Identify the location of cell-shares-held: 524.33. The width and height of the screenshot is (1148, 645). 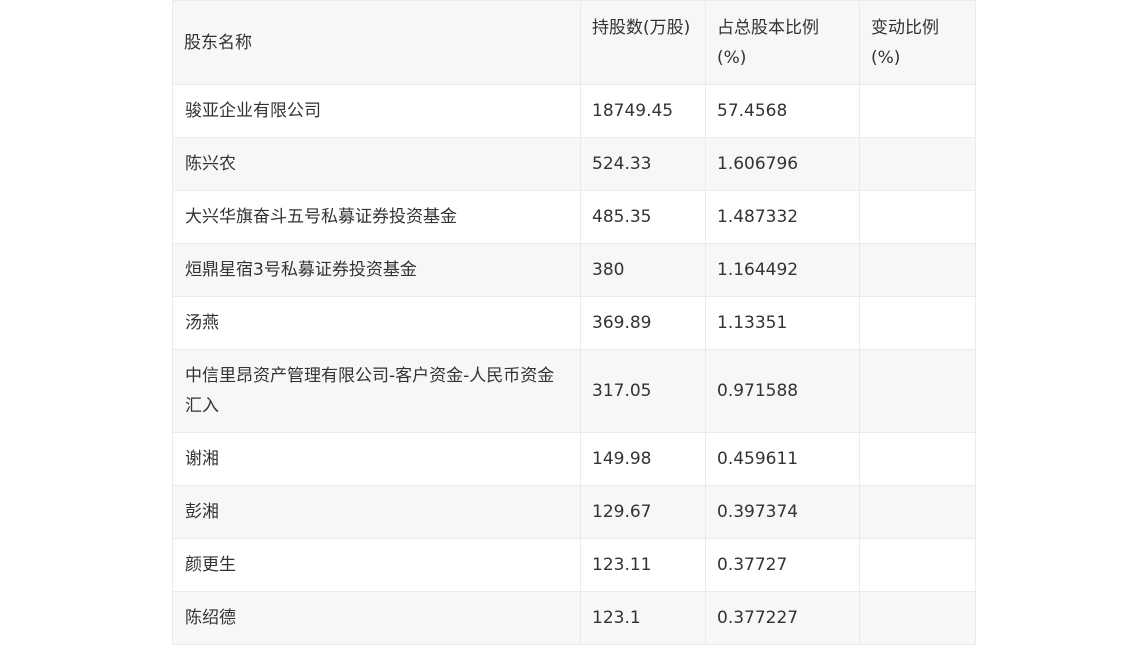
(643, 164).